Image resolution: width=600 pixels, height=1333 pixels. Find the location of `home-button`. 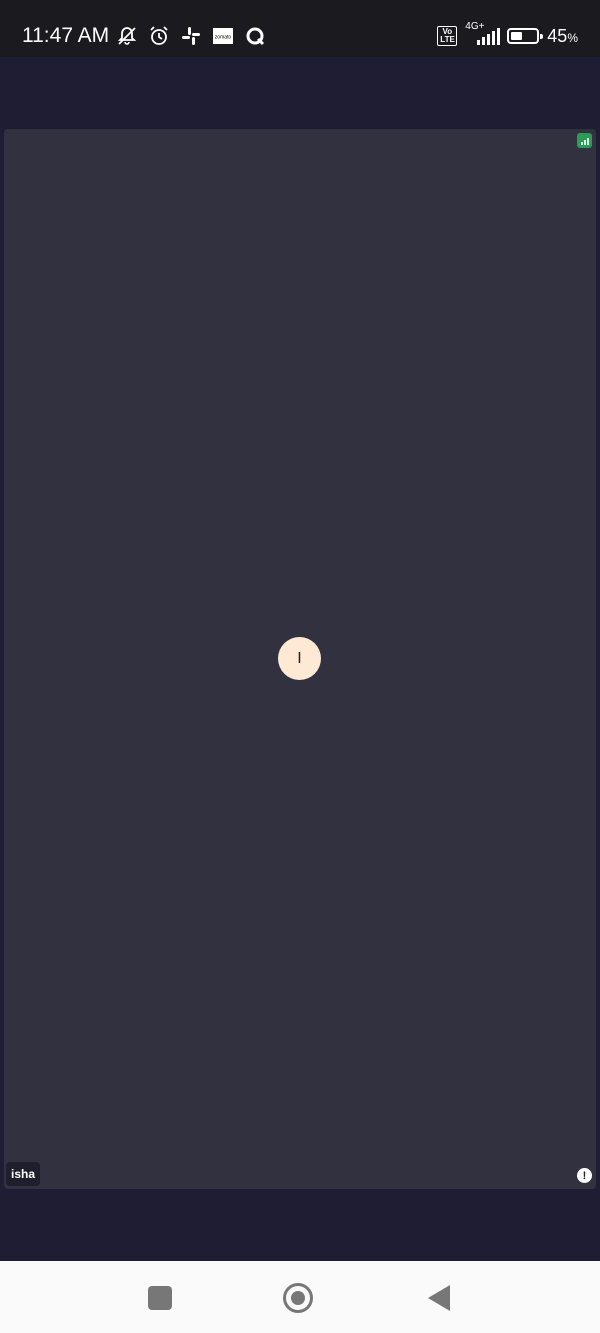

home-button is located at coordinates (298, 1298).